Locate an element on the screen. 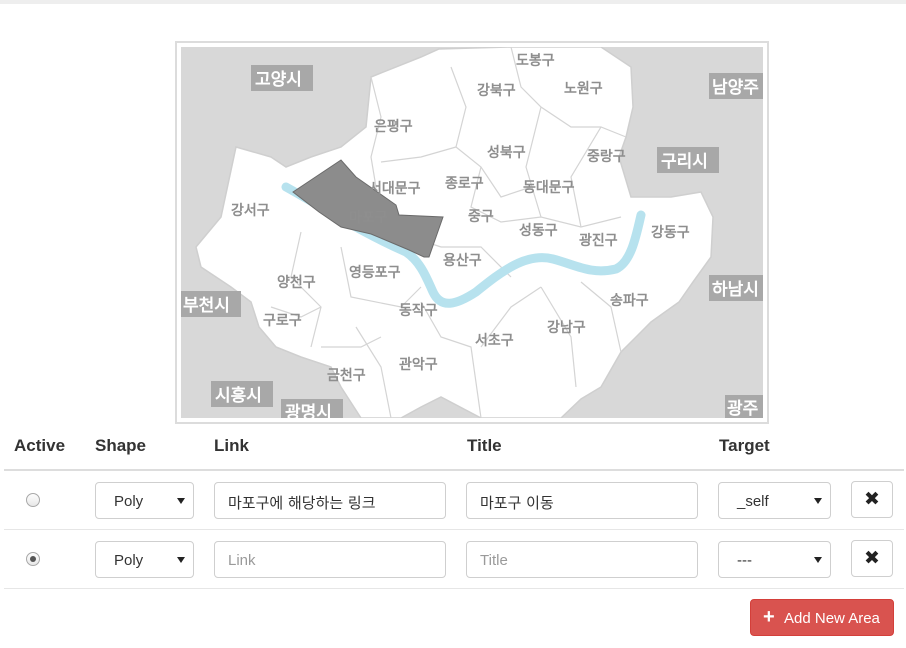  district-label: 강서구 is located at coordinates (250, 210).